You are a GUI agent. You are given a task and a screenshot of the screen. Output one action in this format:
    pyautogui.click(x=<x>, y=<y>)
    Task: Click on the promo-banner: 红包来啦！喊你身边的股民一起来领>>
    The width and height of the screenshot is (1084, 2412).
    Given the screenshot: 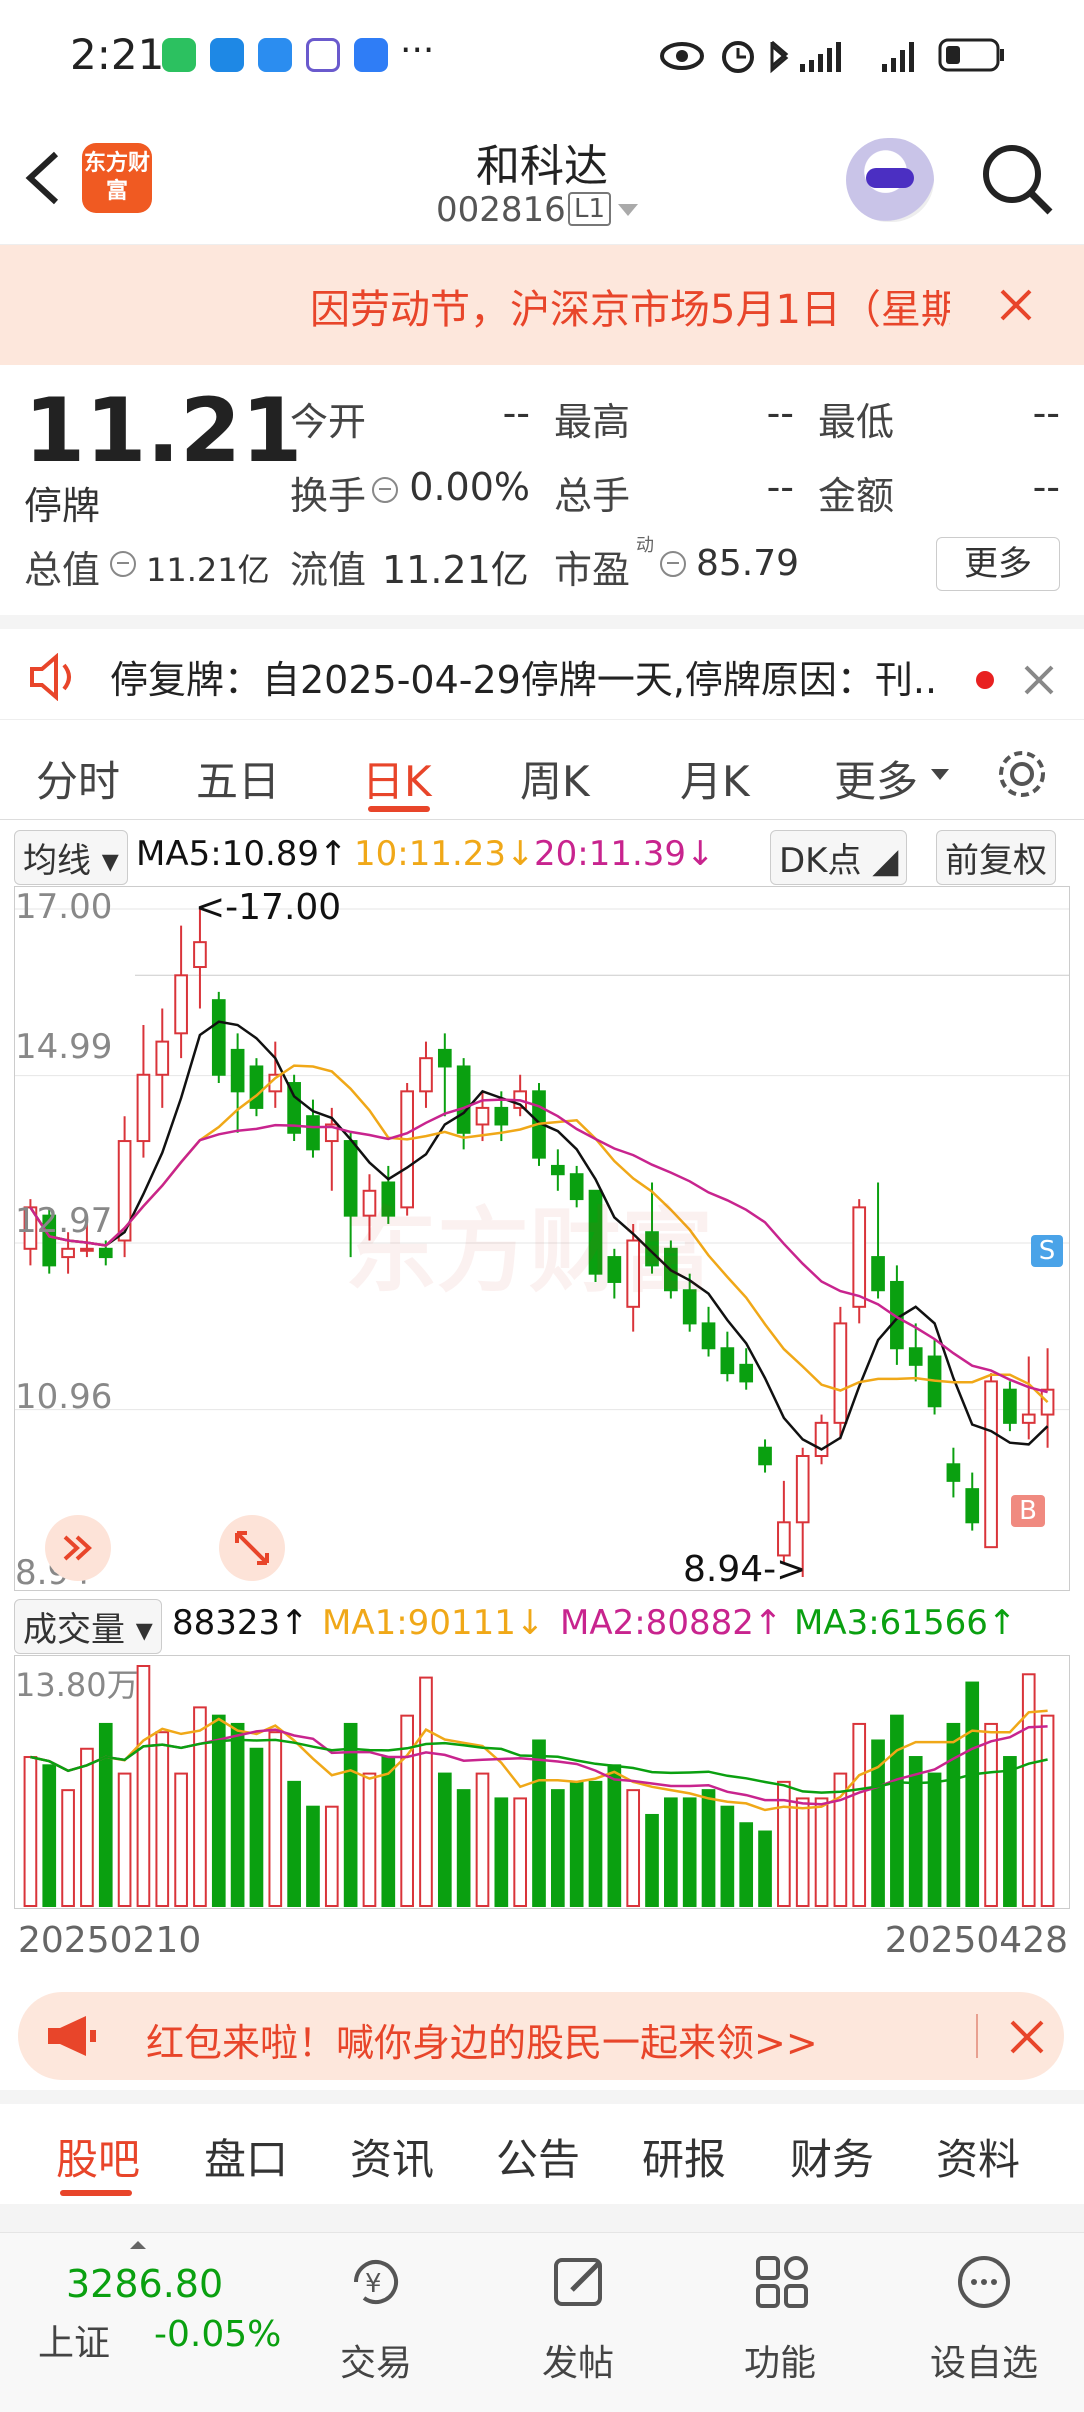 What is the action you would take?
    pyautogui.click(x=541, y=2036)
    